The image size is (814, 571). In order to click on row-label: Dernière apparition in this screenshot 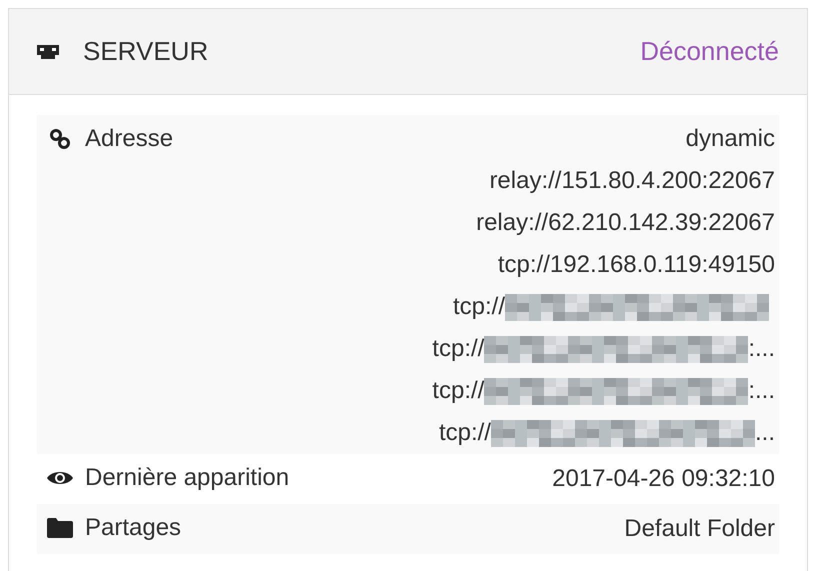, I will do `click(187, 478)`.